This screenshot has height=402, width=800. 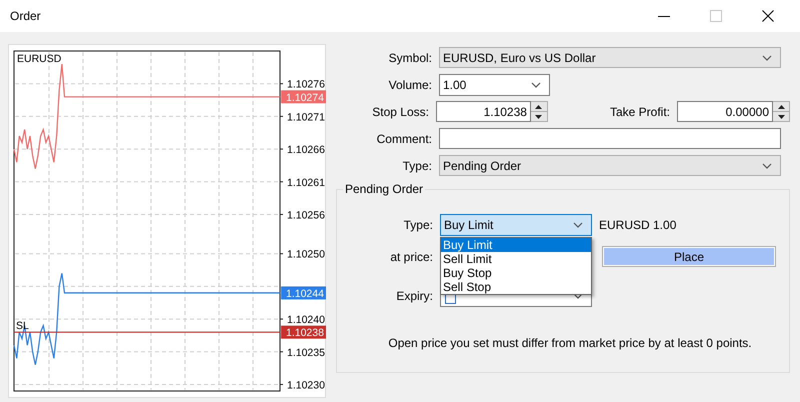 What do you see at coordinates (39, 59) in the screenshot?
I see `chart-title: EURUSD` at bounding box center [39, 59].